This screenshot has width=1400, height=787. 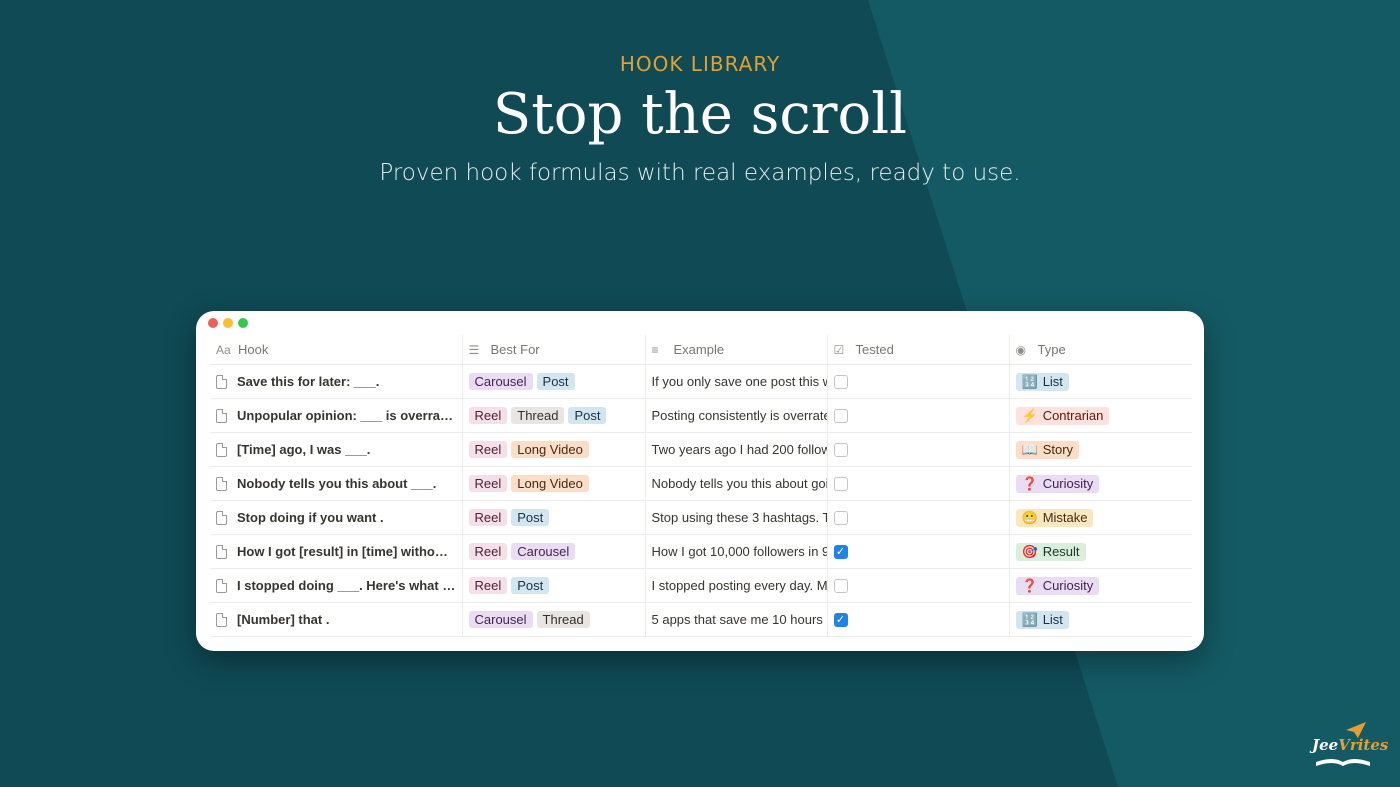 What do you see at coordinates (553, 381) in the screenshot?
I see `best-for-cell: Carousel Post` at bounding box center [553, 381].